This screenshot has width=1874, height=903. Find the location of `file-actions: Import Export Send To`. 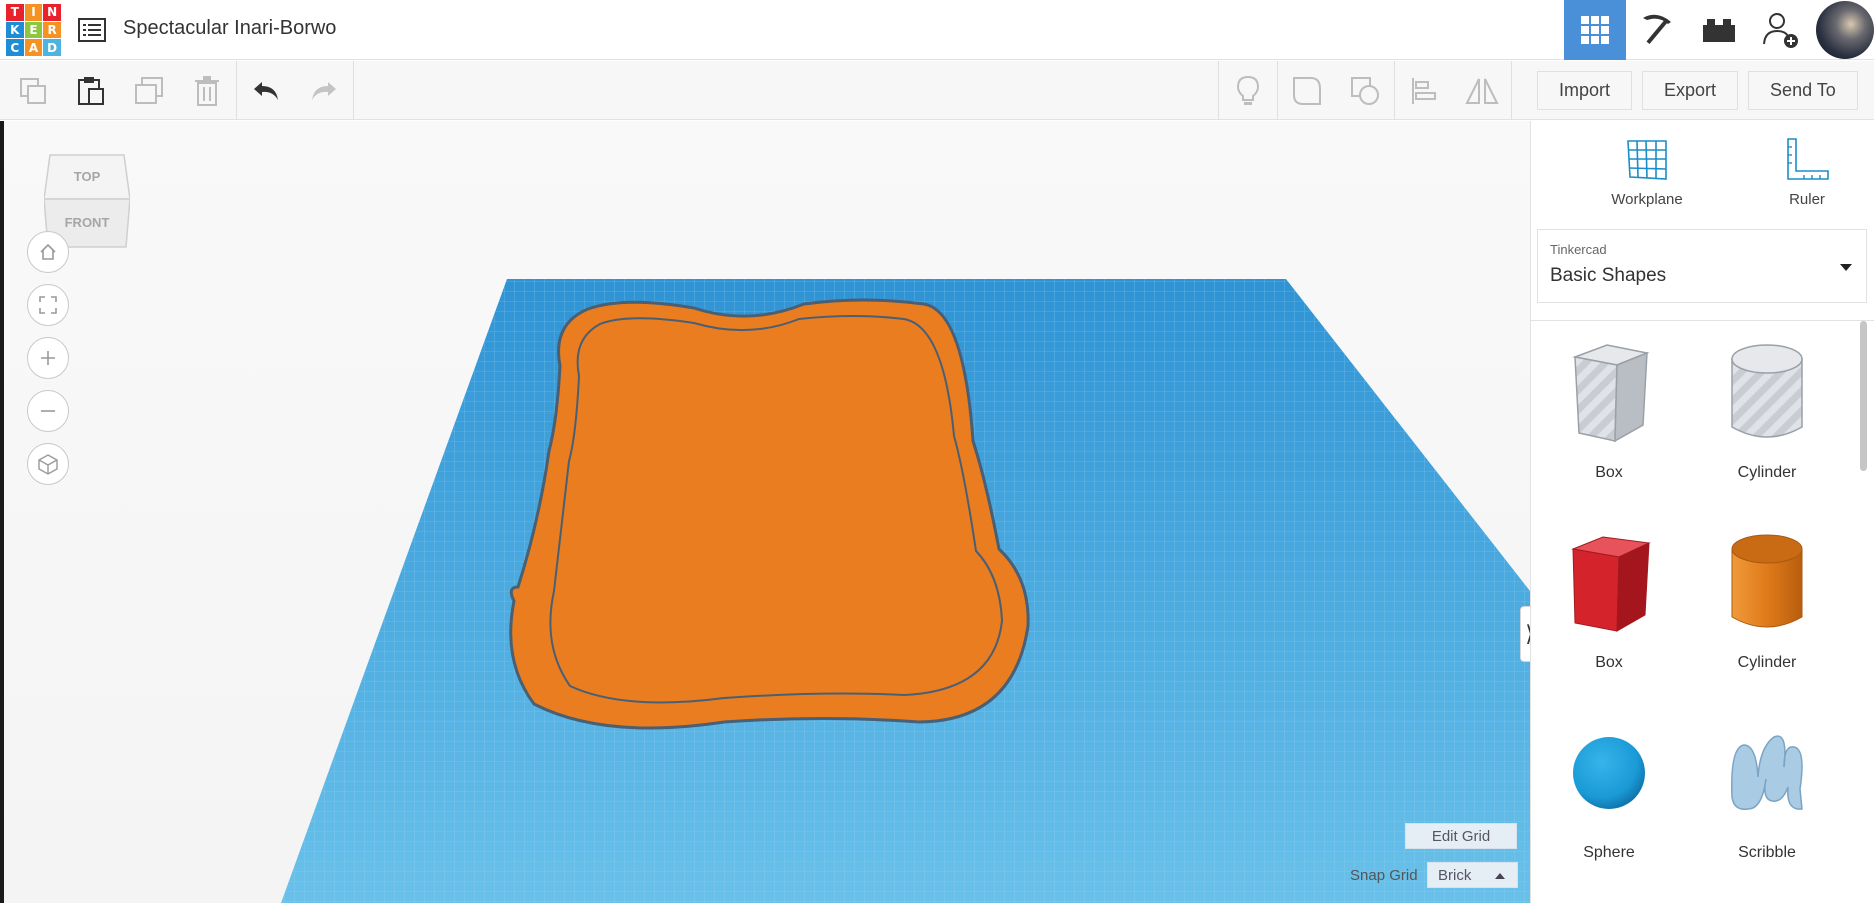

file-actions: Import Export Send To is located at coordinates (1702, 90).